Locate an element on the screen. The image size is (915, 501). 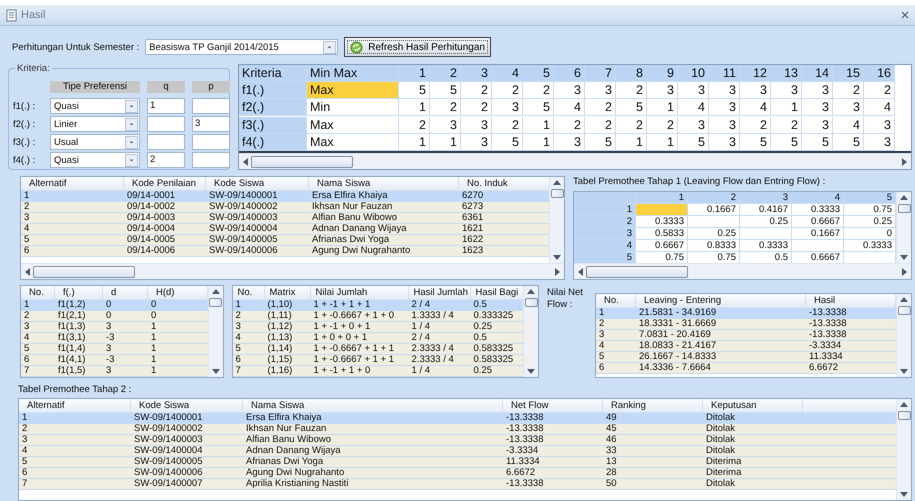
q-field: 1 is located at coordinates (166, 106).